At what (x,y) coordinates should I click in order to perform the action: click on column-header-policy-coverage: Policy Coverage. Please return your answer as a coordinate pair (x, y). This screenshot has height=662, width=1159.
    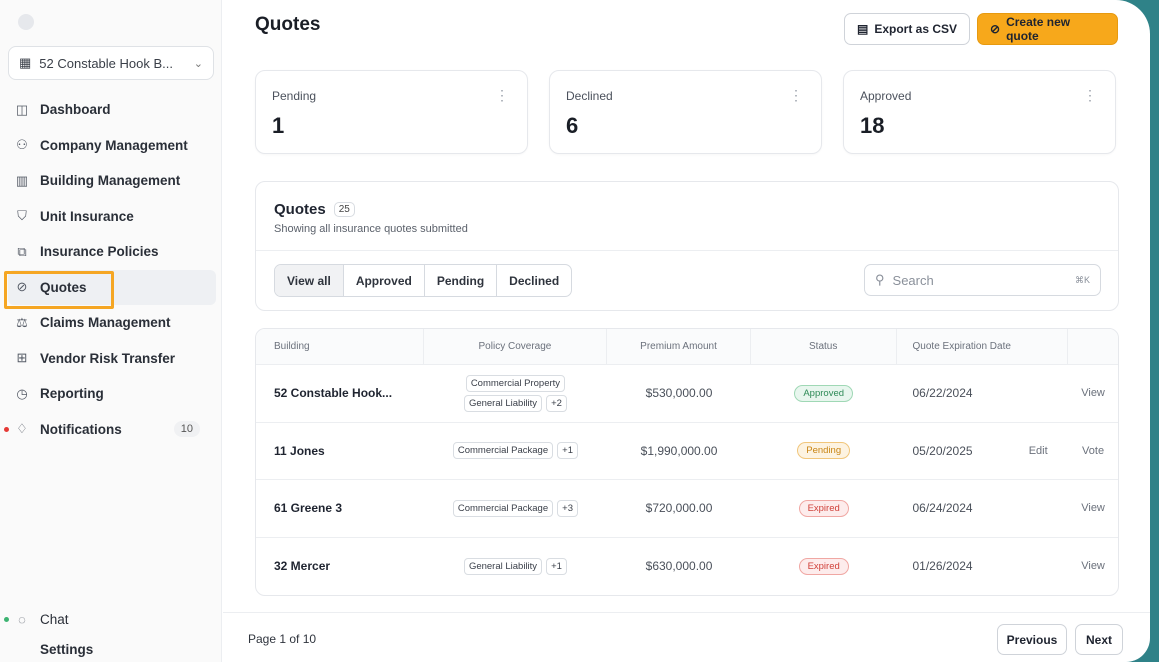
    Looking at the image, I should click on (516, 346).